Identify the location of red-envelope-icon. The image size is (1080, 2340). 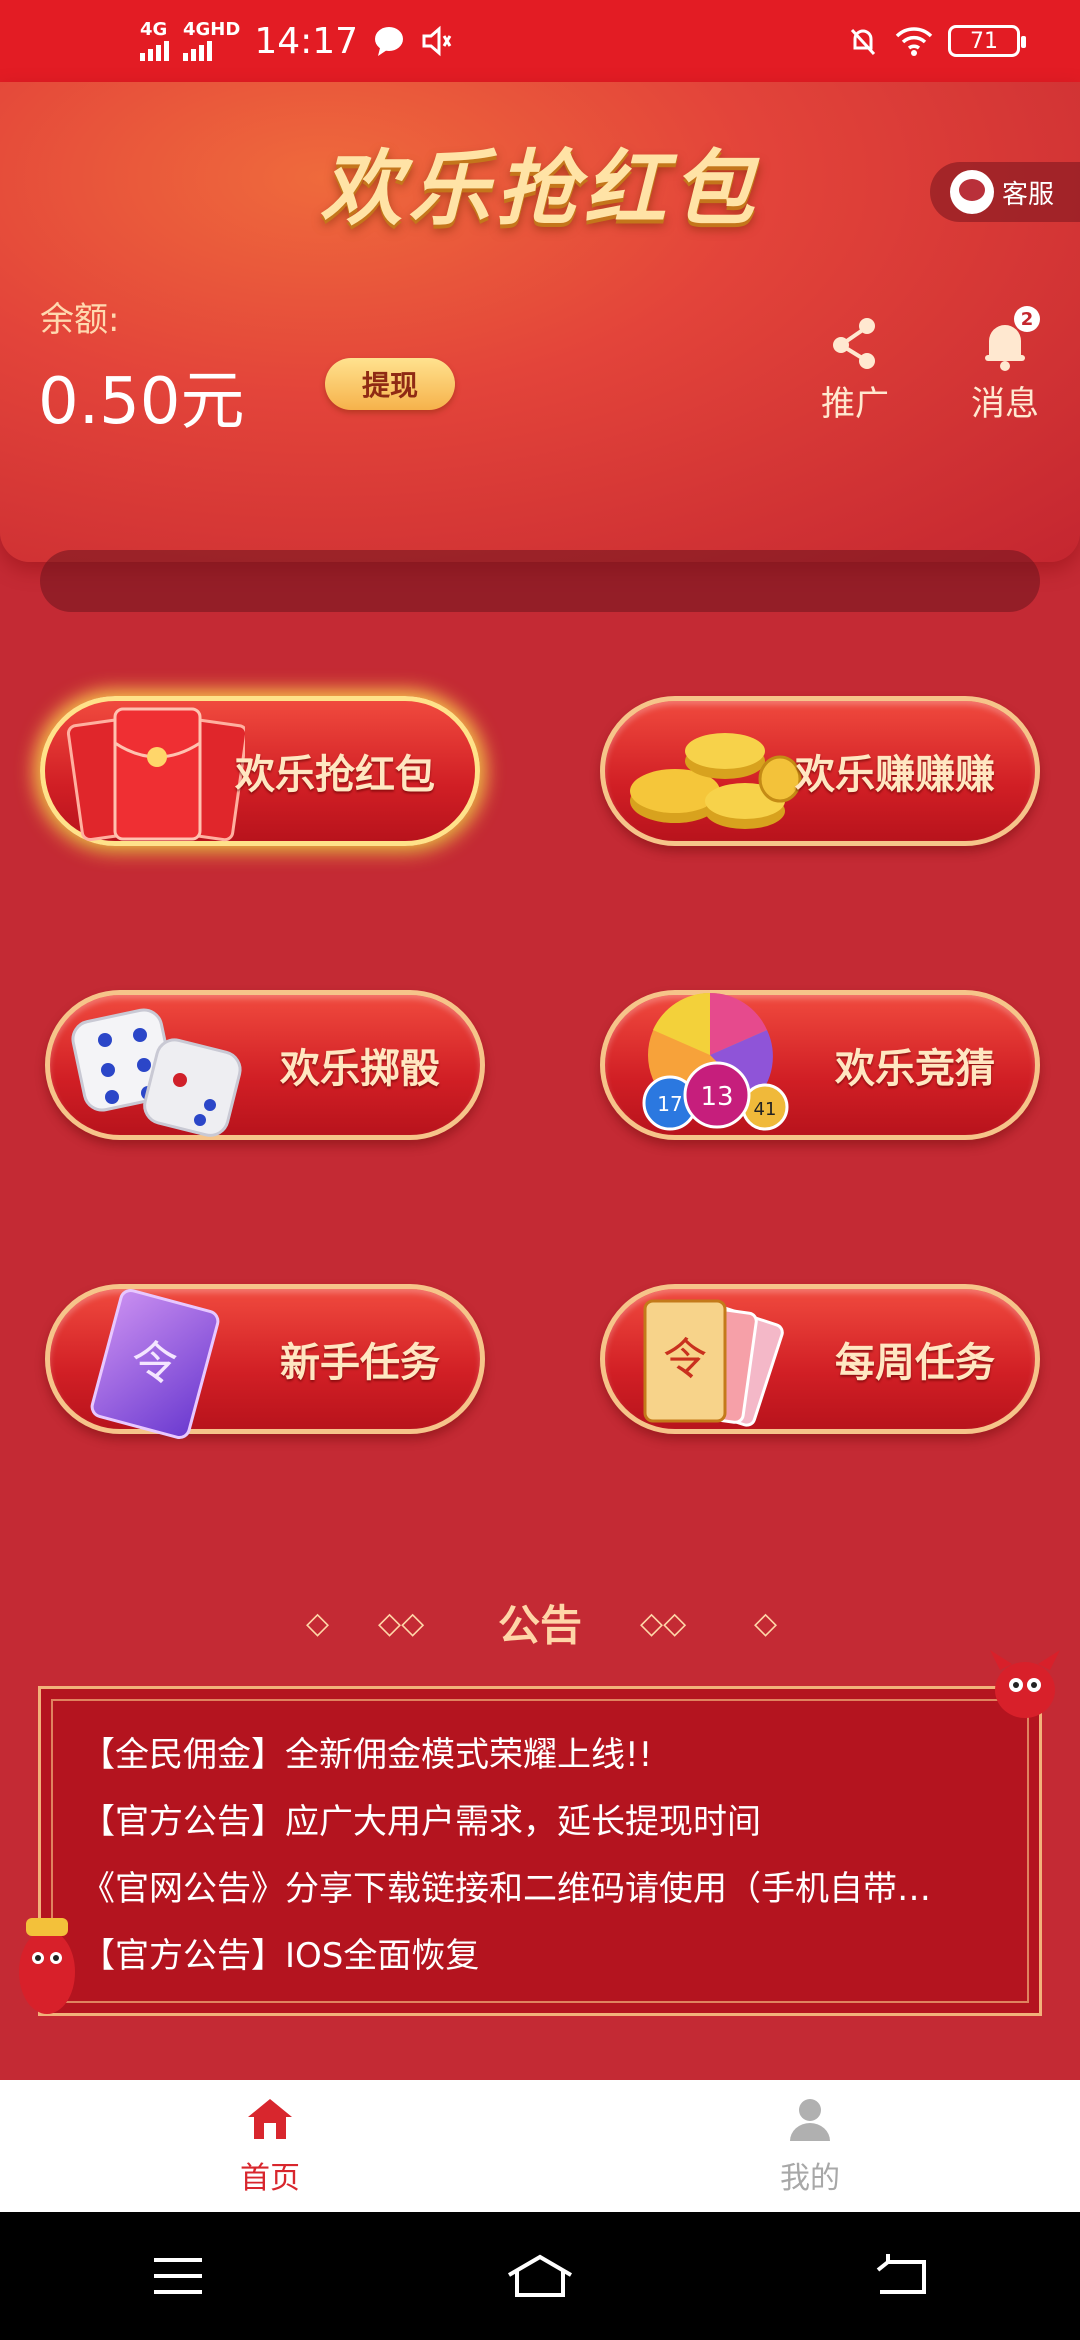
(155, 774).